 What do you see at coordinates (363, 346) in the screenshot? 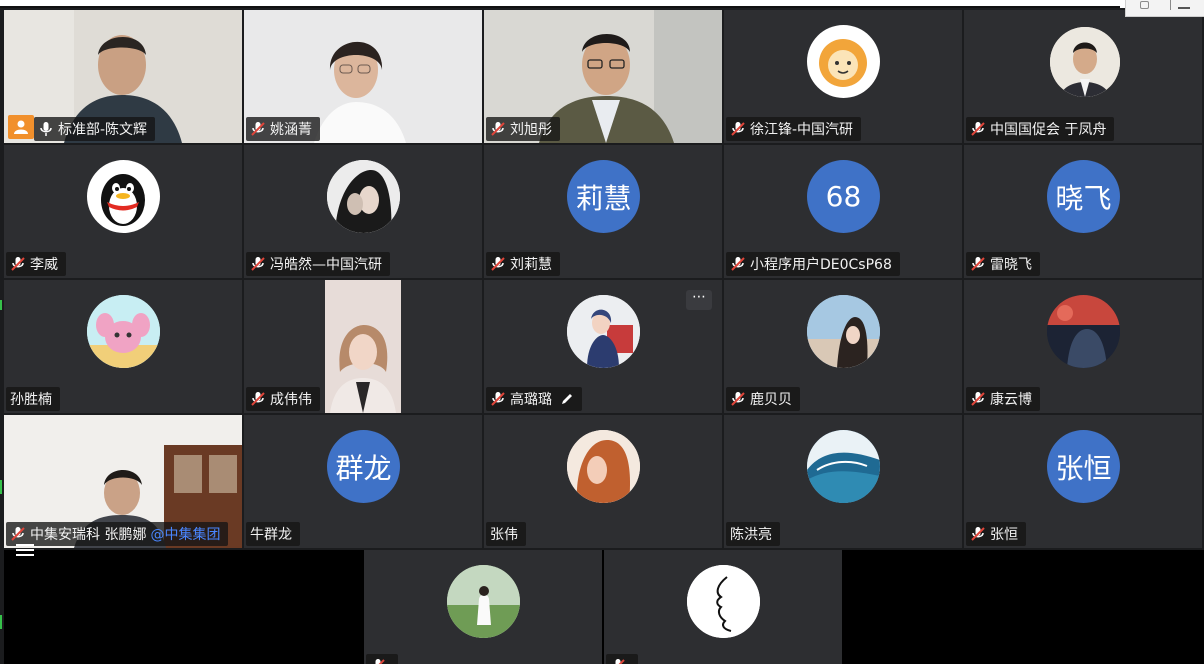
I see `participant-tile: 成伟伟` at bounding box center [363, 346].